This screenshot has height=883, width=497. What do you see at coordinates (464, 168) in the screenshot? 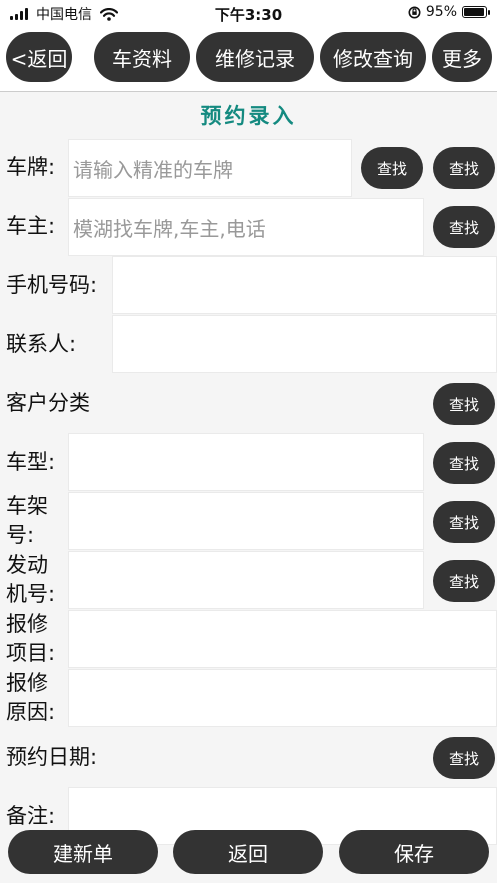
I see `plate-search-button-2: 查找` at bounding box center [464, 168].